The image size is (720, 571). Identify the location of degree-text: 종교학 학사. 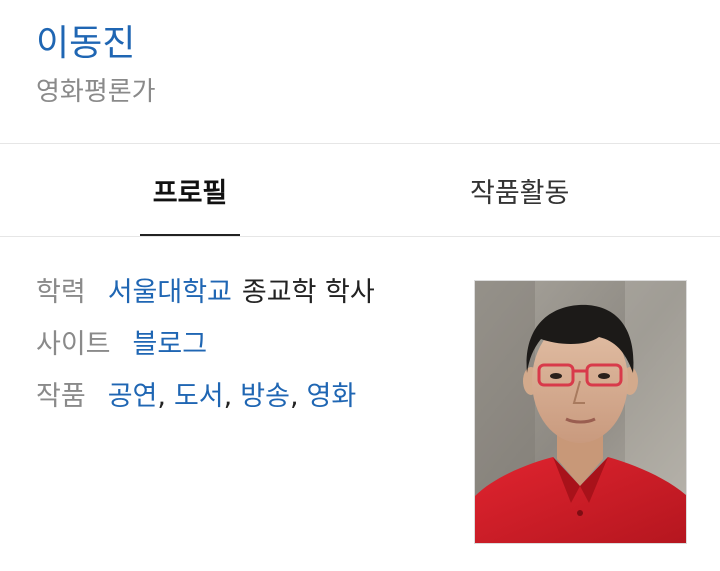
(308, 292).